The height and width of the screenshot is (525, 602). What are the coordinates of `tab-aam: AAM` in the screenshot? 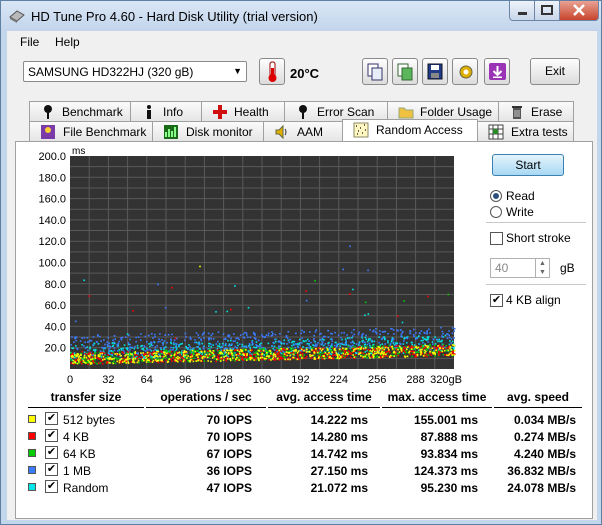 It's located at (303, 131).